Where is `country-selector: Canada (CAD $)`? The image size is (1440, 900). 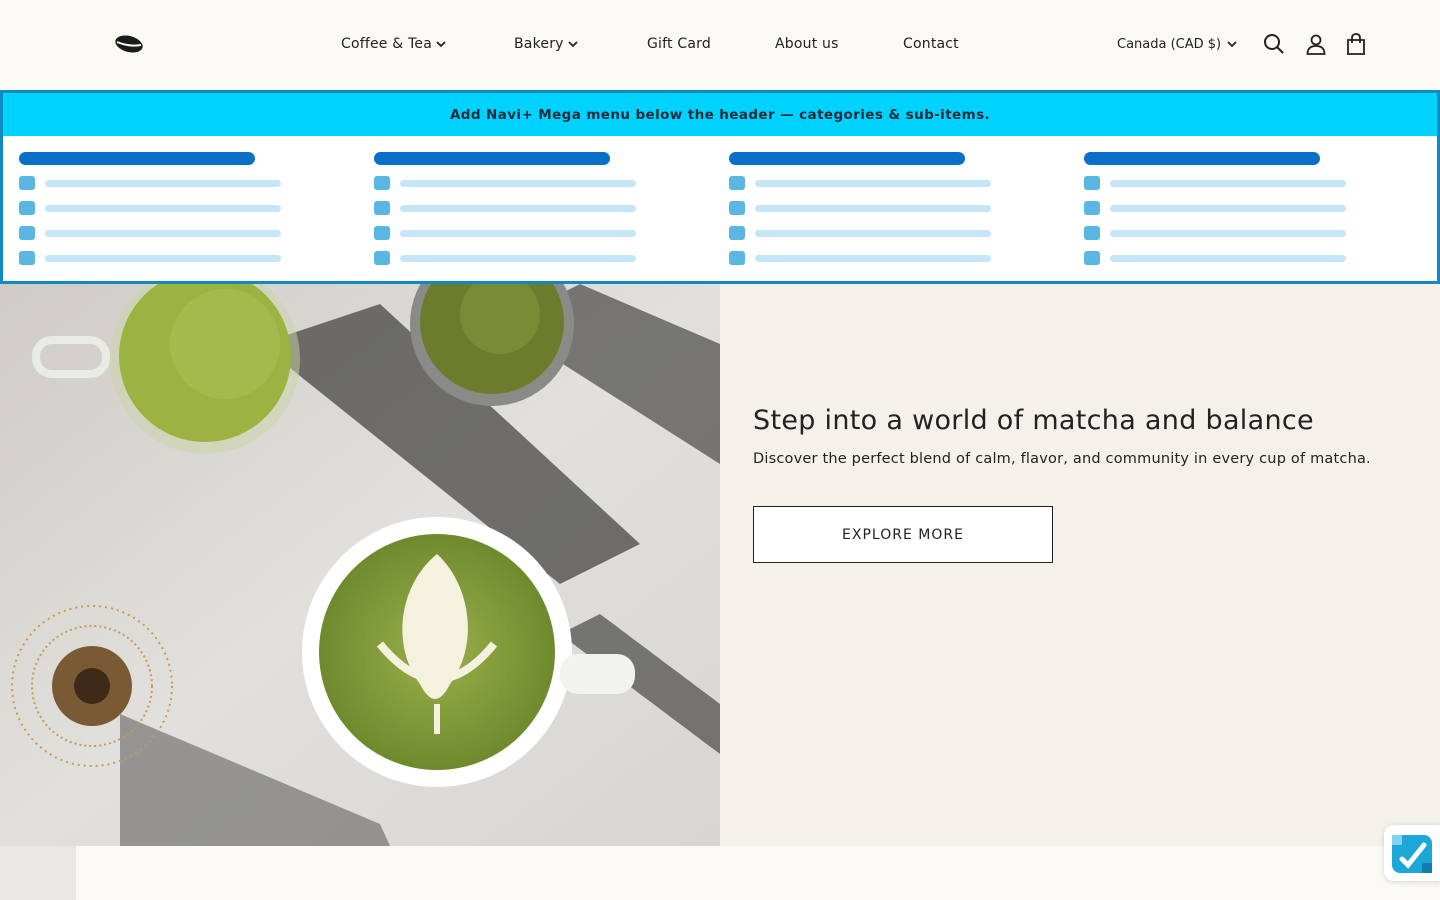 country-selector: Canada (CAD $) is located at coordinates (1177, 44).